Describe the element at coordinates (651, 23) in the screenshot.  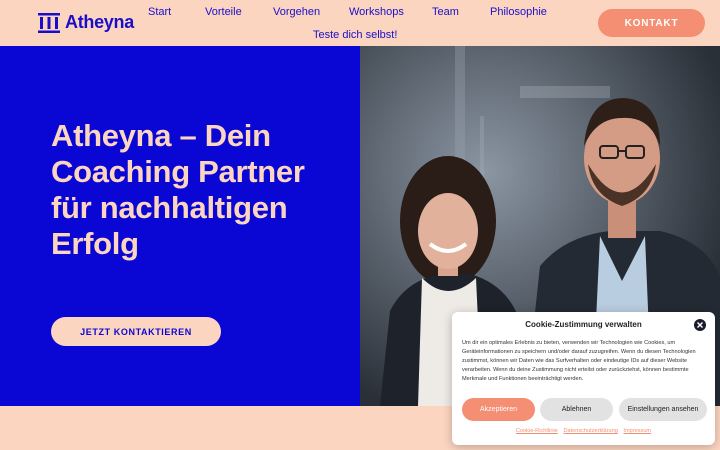
I see `kontakt-button: KONTAKT` at that location.